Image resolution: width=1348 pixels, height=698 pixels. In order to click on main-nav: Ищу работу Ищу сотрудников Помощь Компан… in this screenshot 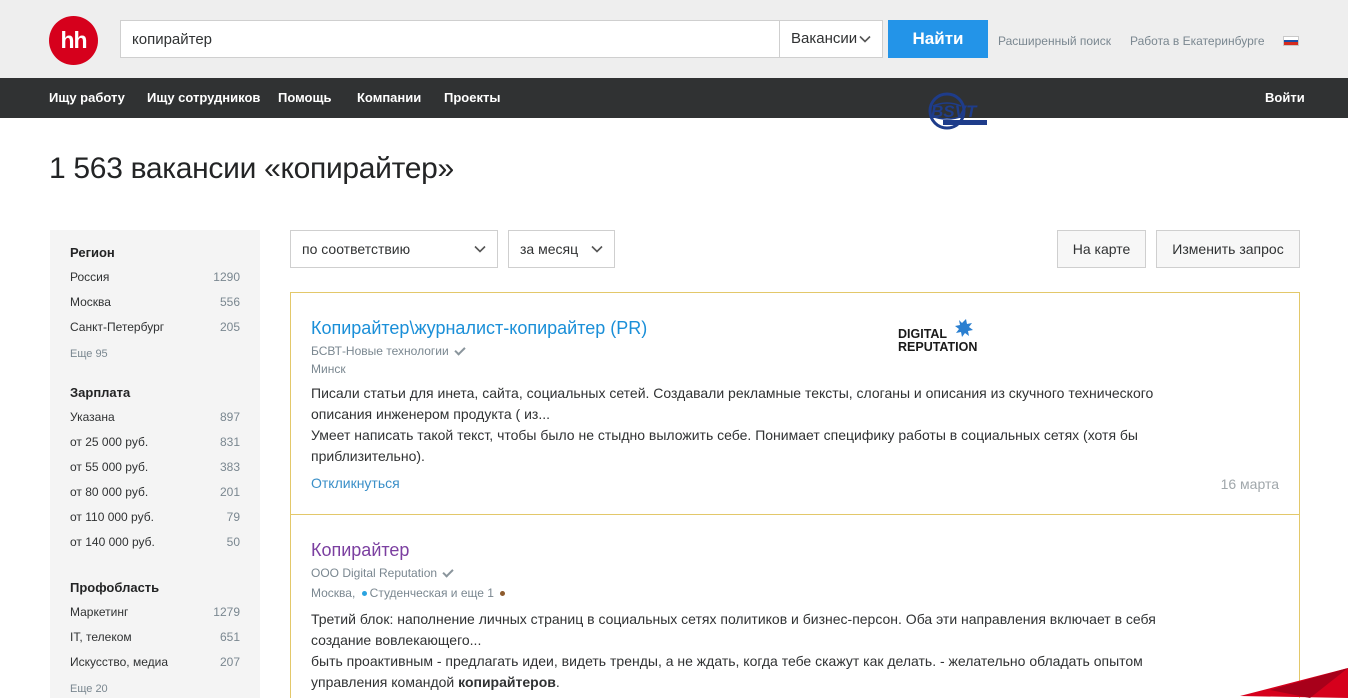, I will do `click(674, 98)`.